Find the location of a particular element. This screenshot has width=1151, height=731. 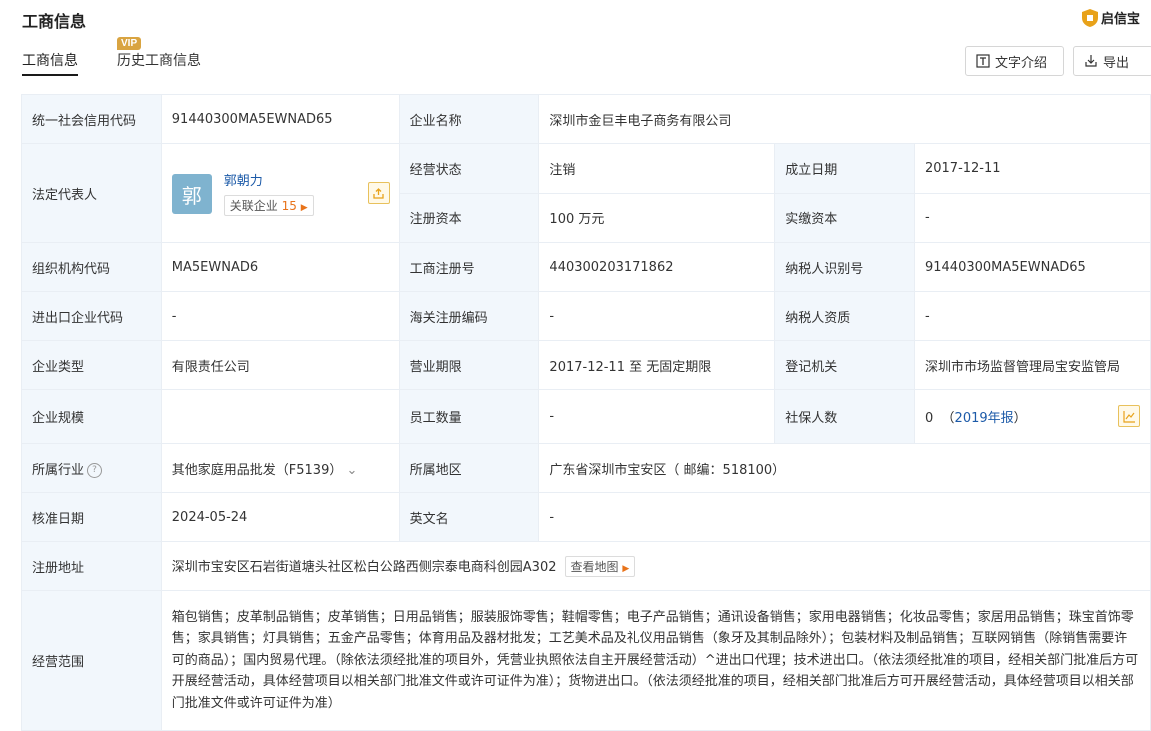

label-region: 所属地区 is located at coordinates (469, 468).